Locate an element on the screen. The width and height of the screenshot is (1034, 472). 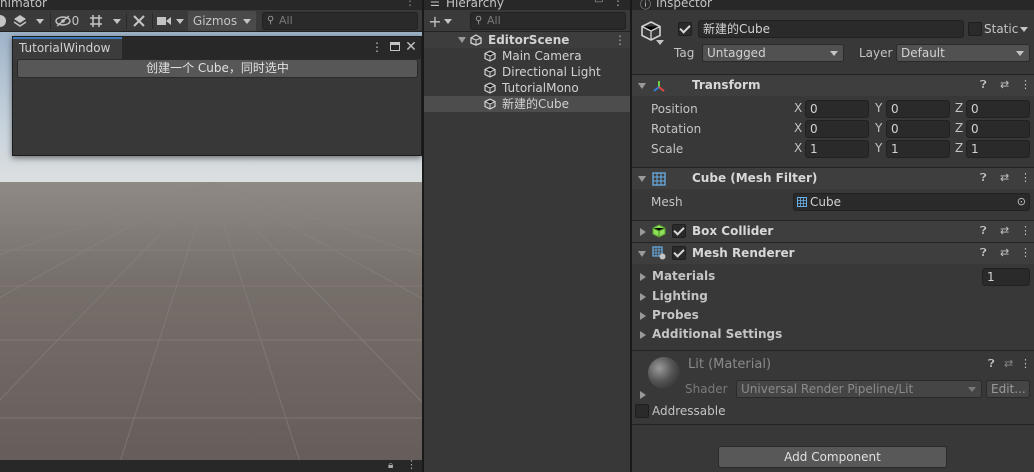
scale-x-field: 1 is located at coordinates (837, 149).